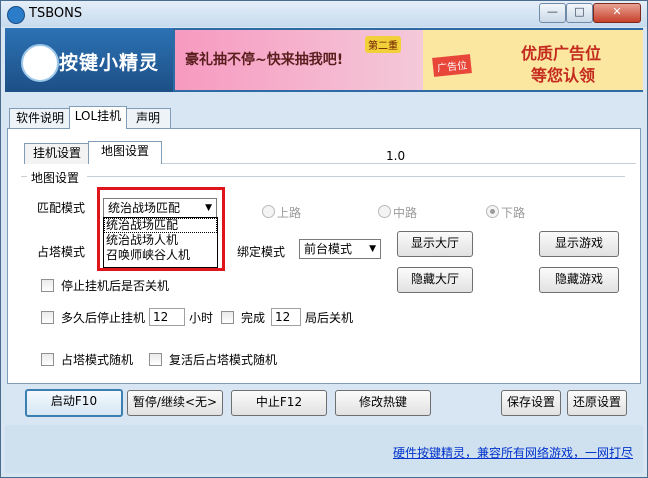 This screenshot has width=648, height=478. I want to click on group-line-right, so click(356, 176).